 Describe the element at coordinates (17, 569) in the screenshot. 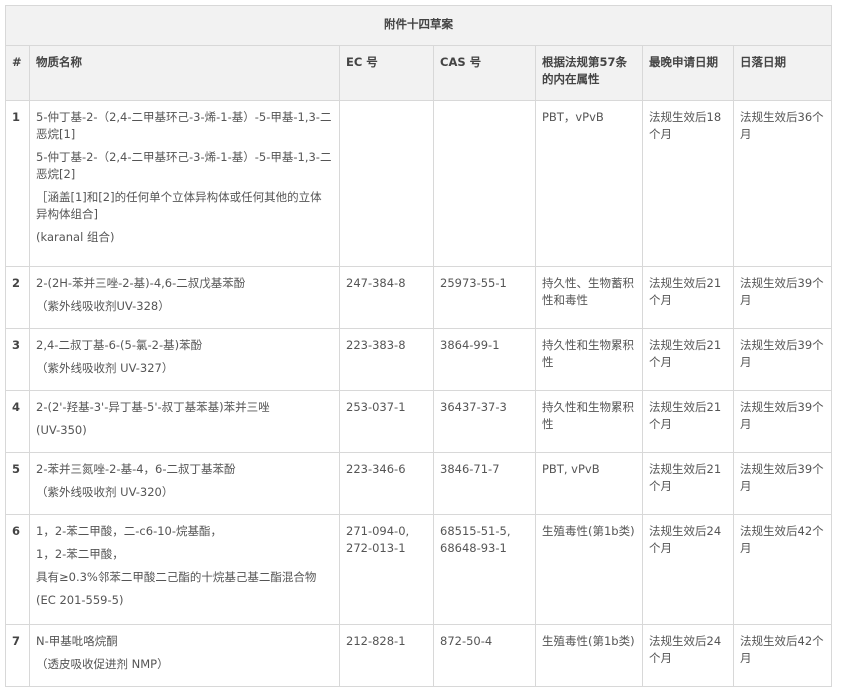

I see `row-number: 6` at that location.